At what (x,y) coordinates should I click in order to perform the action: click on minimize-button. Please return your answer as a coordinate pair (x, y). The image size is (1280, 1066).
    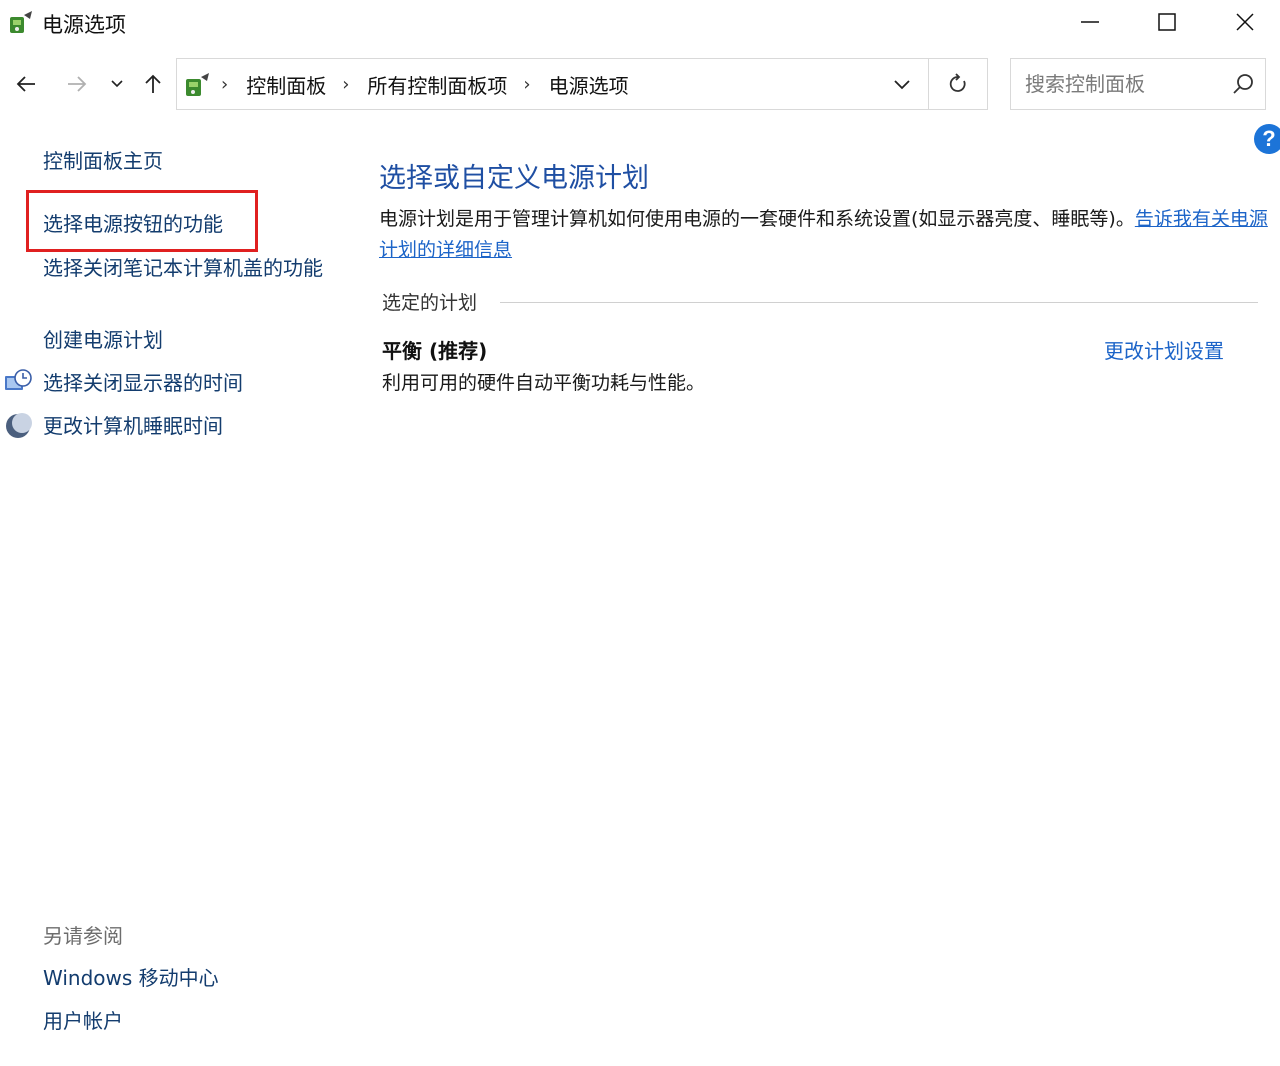
    Looking at the image, I should click on (1090, 22).